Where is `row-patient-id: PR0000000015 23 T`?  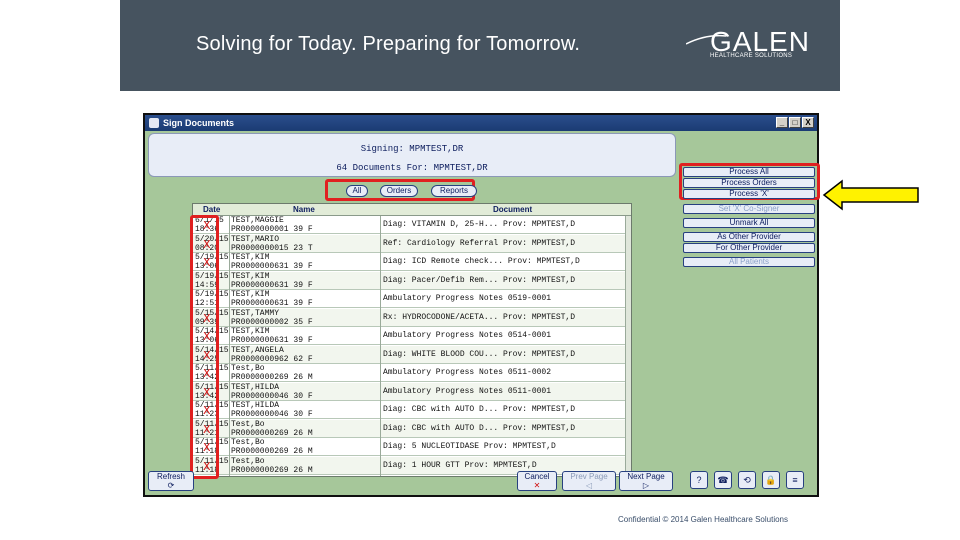 row-patient-id: PR0000000015 23 T is located at coordinates (272, 248).